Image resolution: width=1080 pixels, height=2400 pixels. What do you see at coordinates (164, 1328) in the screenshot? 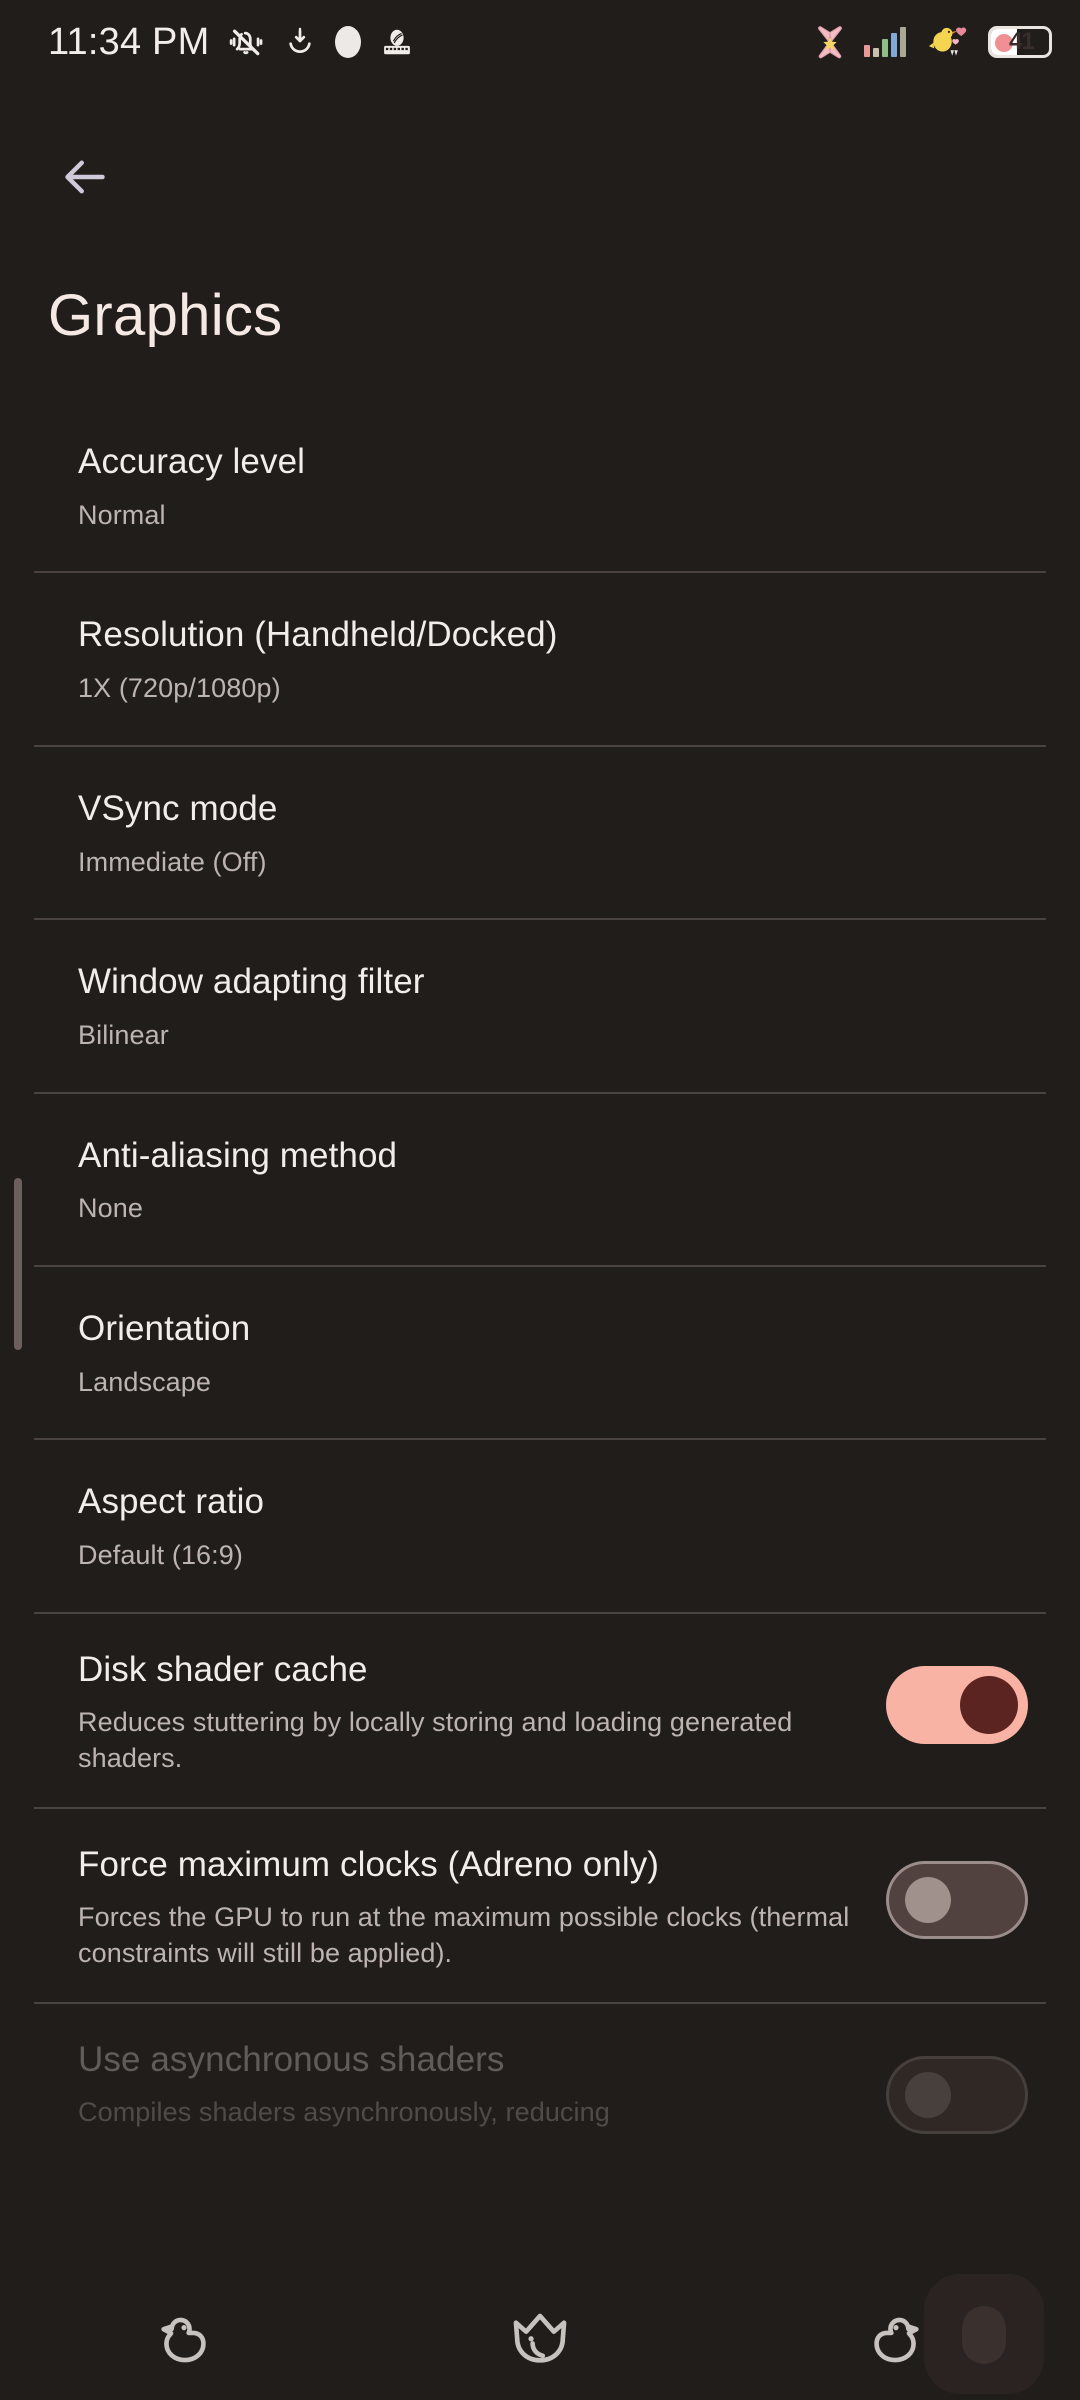
I see `setting-title: Orientation` at bounding box center [164, 1328].